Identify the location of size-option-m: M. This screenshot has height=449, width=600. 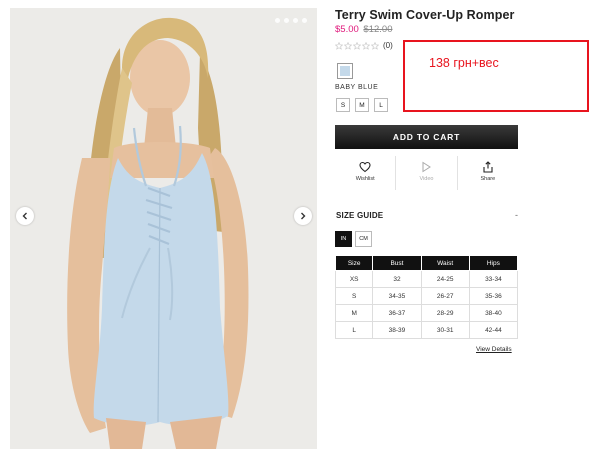
(362, 105).